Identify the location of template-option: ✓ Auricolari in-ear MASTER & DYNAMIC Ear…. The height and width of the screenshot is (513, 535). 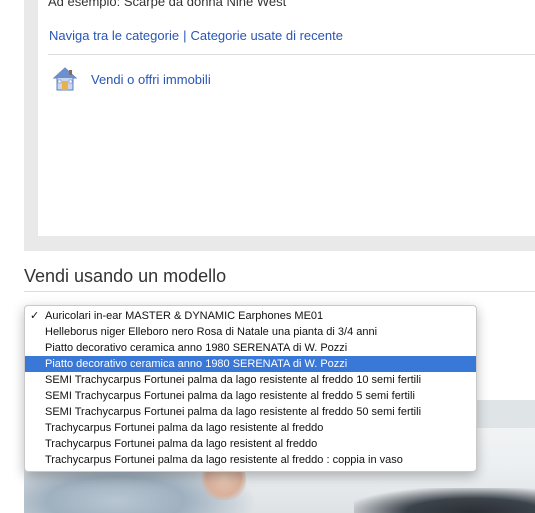
(250, 316).